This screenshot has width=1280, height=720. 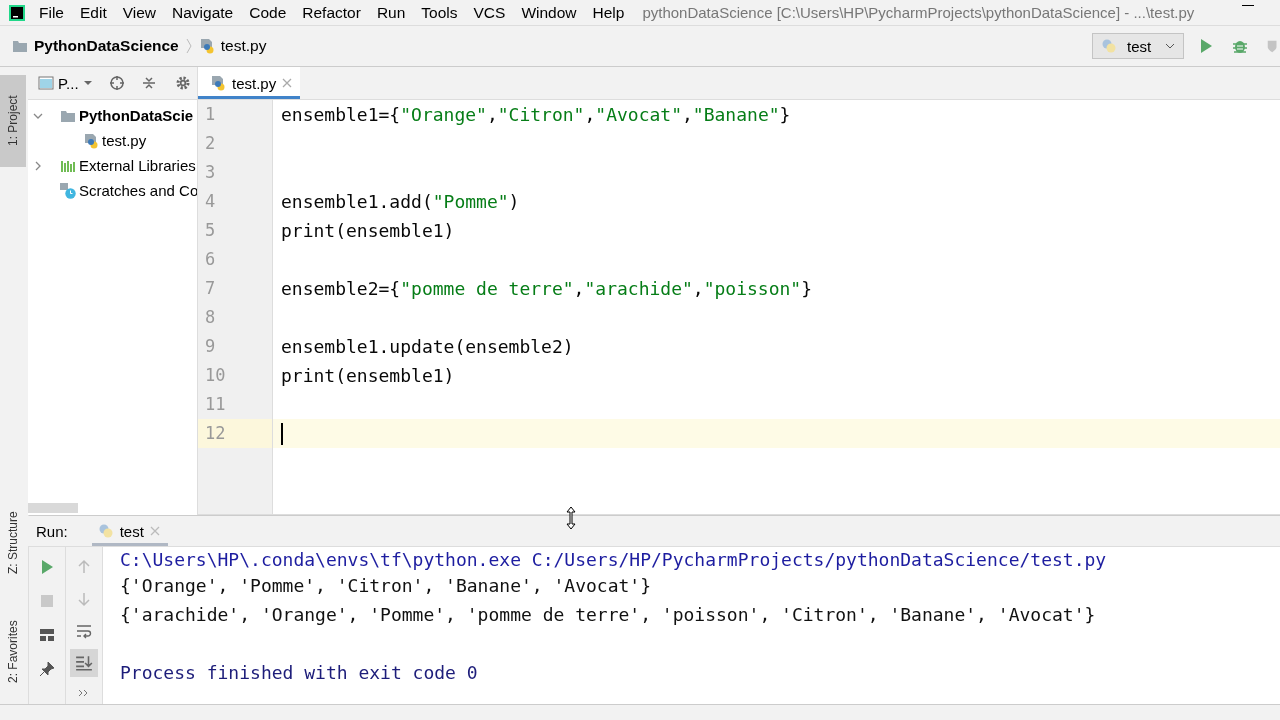 I want to click on up-arrow-icon, so click(x=84, y=567).